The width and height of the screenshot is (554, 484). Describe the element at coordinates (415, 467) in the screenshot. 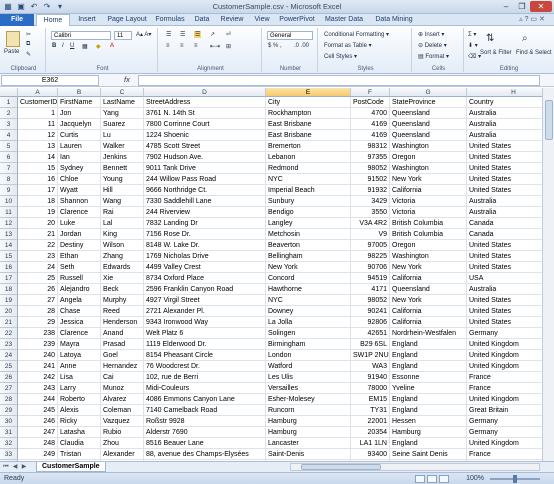

I see `horizontal-scrollbar` at that location.